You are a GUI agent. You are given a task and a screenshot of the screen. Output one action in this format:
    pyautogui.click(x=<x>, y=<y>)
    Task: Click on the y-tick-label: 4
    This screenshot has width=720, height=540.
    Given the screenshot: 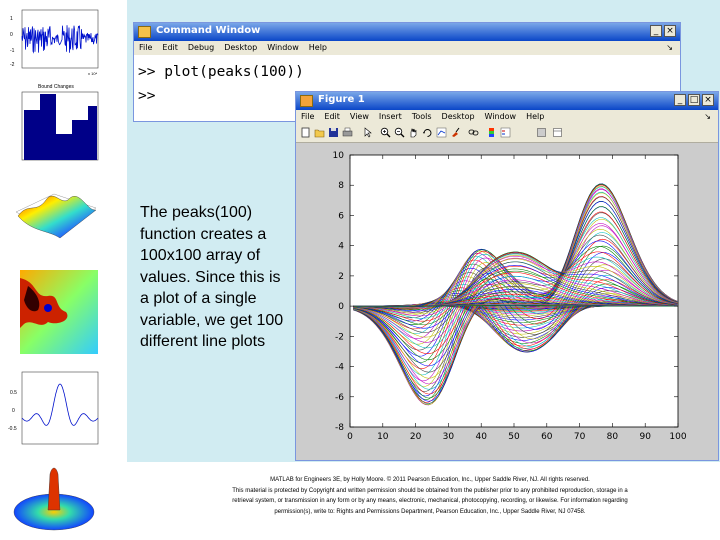 What is the action you would take?
    pyautogui.click(x=341, y=247)
    